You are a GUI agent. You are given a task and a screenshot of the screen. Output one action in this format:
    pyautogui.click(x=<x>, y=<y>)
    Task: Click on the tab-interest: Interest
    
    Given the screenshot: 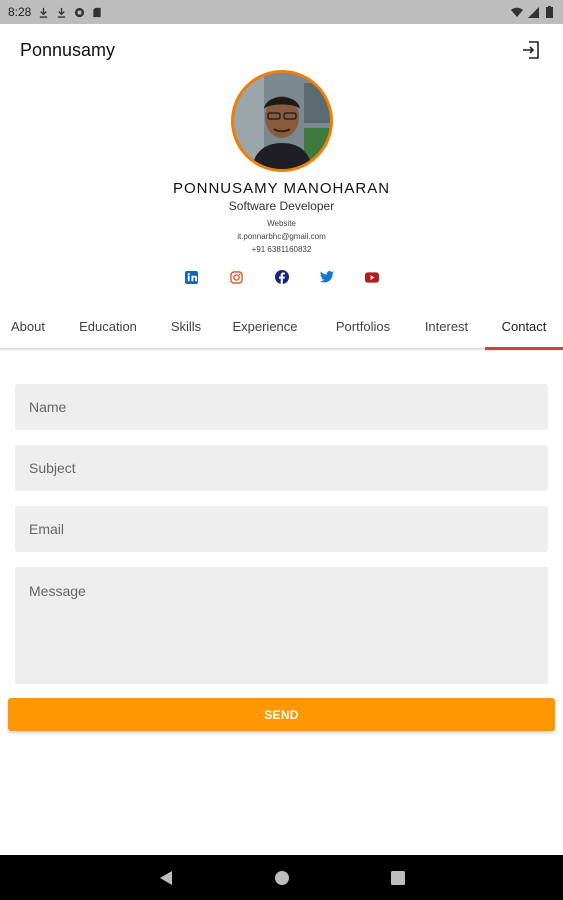 What is the action you would take?
    pyautogui.click(x=446, y=327)
    